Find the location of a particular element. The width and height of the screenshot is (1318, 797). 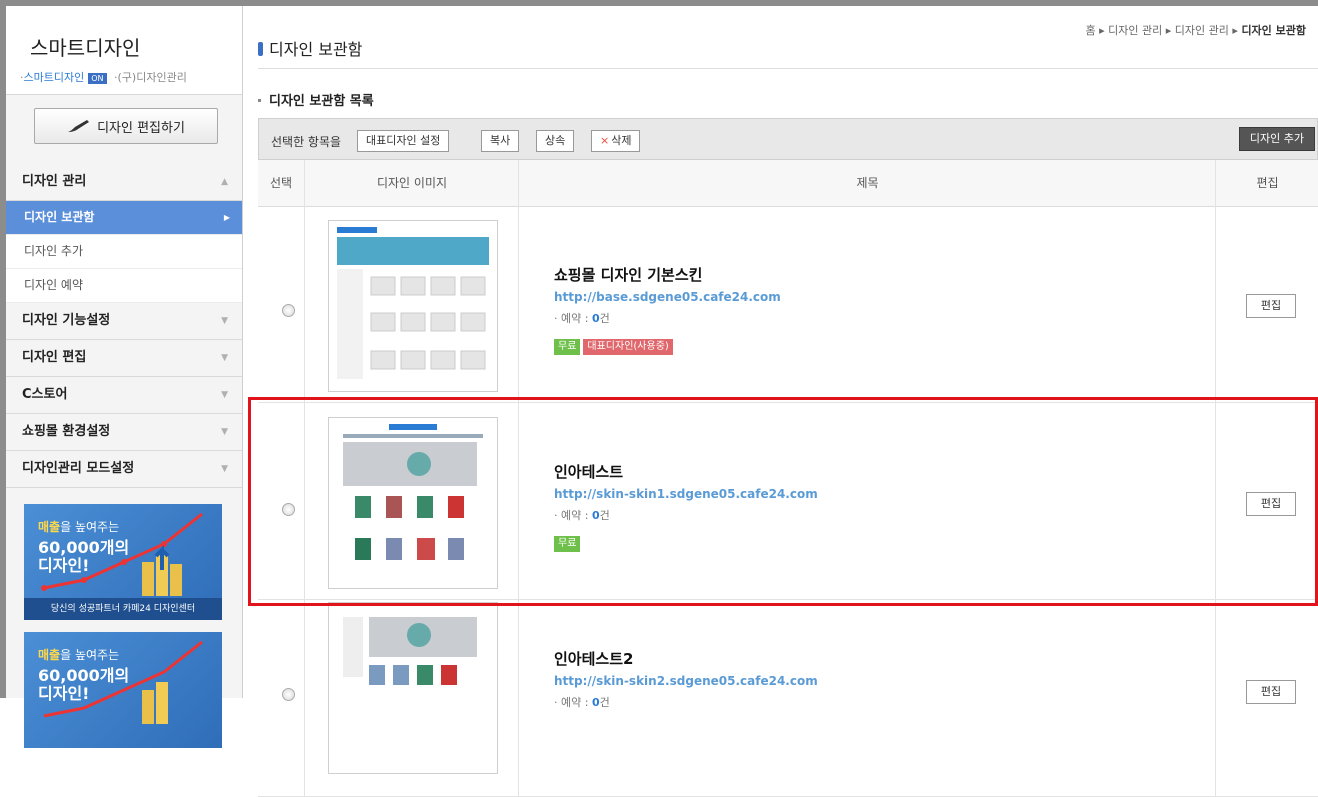

design-edit-button: 디자인 편집하기 is located at coordinates (126, 126).